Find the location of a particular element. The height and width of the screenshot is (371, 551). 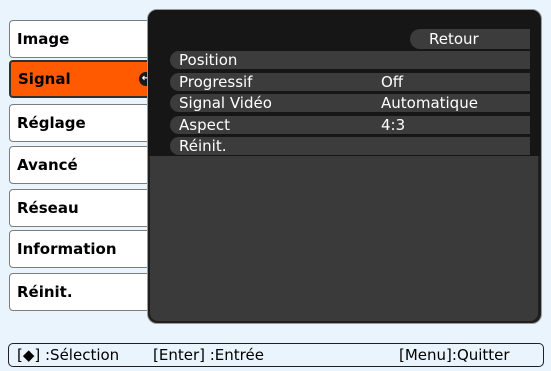

tab-label: Réinit. is located at coordinates (45, 292).